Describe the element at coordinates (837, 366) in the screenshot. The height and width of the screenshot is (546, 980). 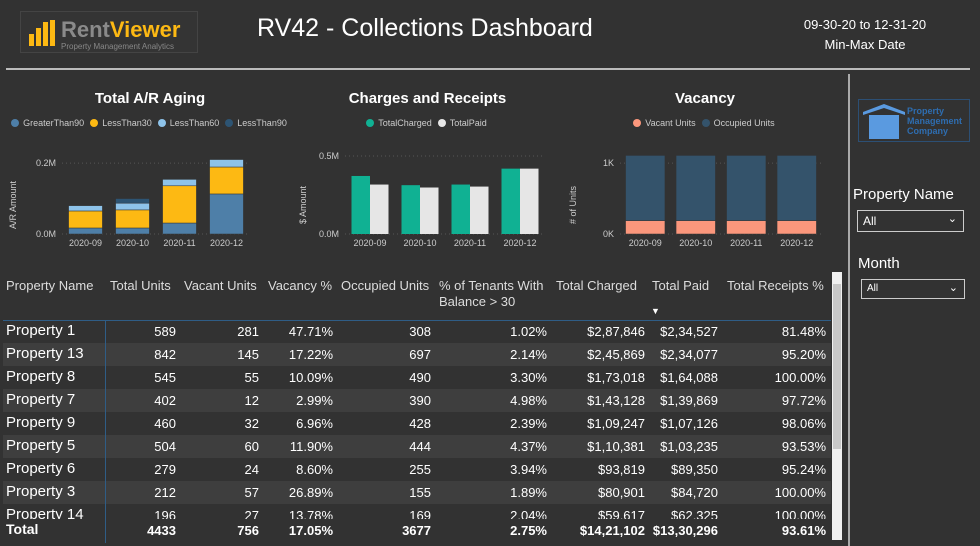
I see `scrollbar-thumb` at that location.